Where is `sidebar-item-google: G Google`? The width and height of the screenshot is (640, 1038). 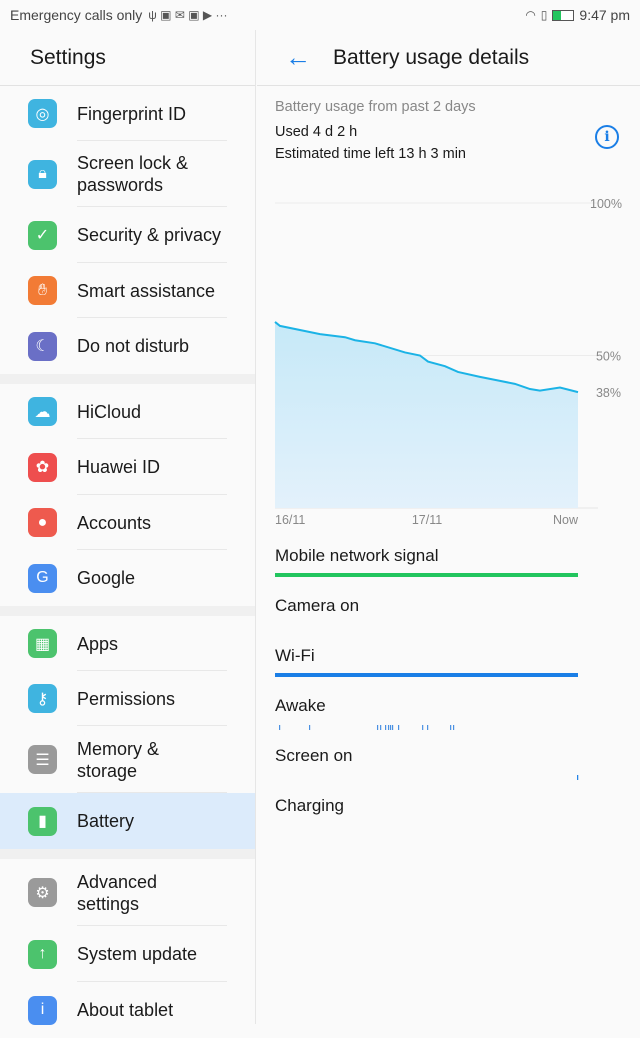 sidebar-item-google: G Google is located at coordinates (127, 578).